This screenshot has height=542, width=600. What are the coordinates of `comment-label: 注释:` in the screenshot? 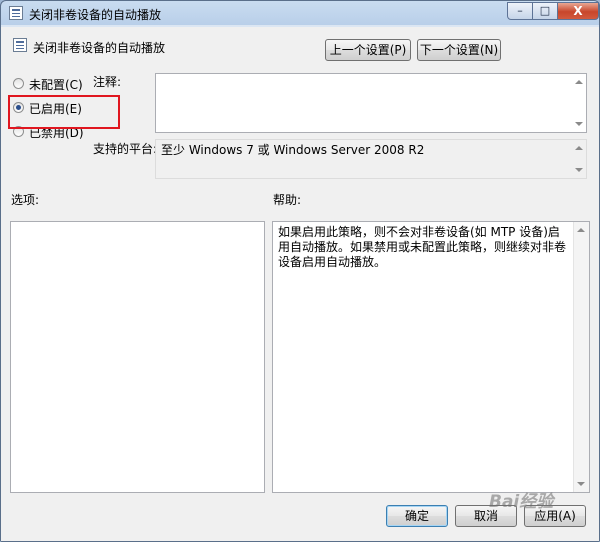 It's located at (107, 82).